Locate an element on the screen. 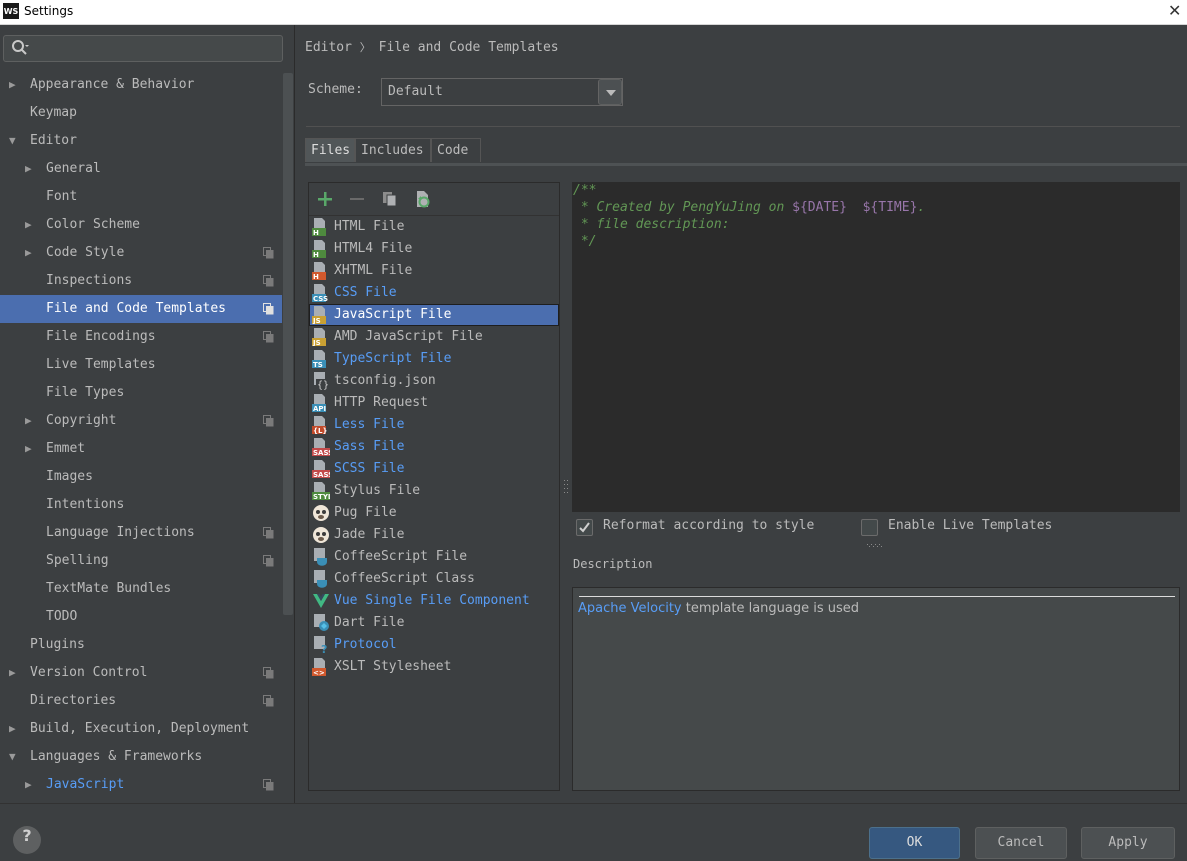  template-item: Dart File is located at coordinates (434, 623).